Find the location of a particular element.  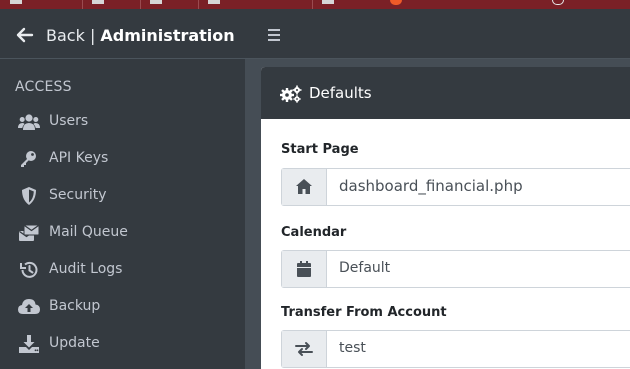

back-link: Back | Administration is located at coordinates (122, 34).